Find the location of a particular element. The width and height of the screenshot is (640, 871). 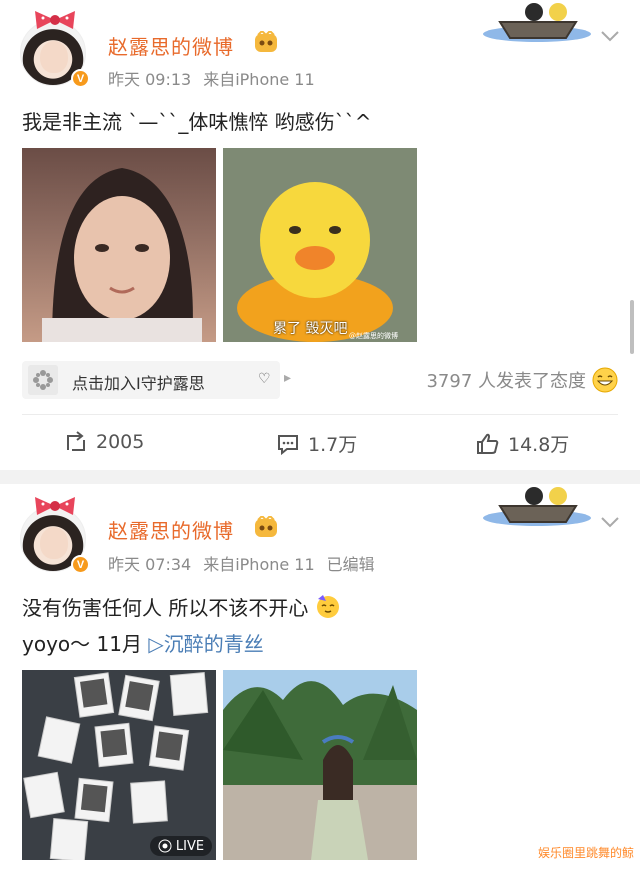

grin-emoji-icon is located at coordinates (605, 380).